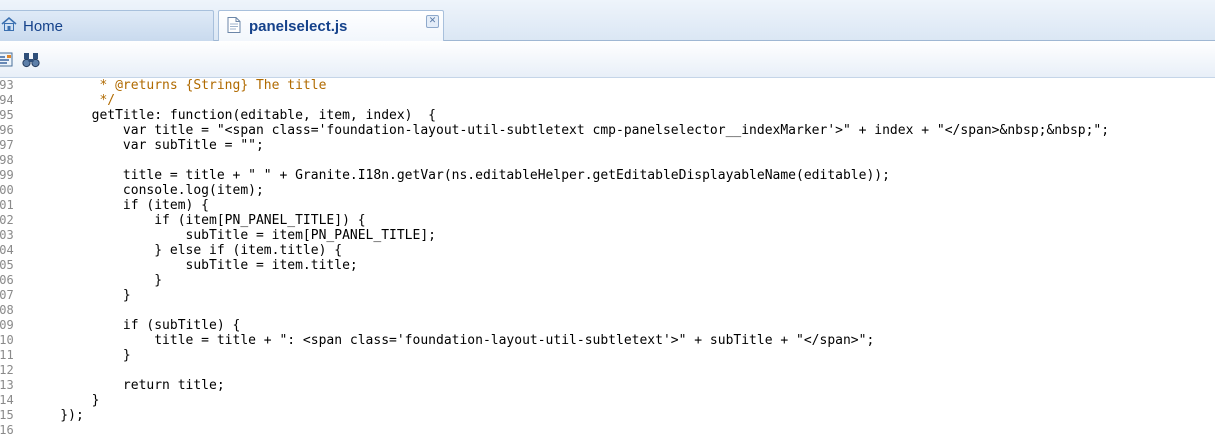 This screenshot has width=1215, height=436. What do you see at coordinates (7, 115) in the screenshot?
I see `line-number: 395` at bounding box center [7, 115].